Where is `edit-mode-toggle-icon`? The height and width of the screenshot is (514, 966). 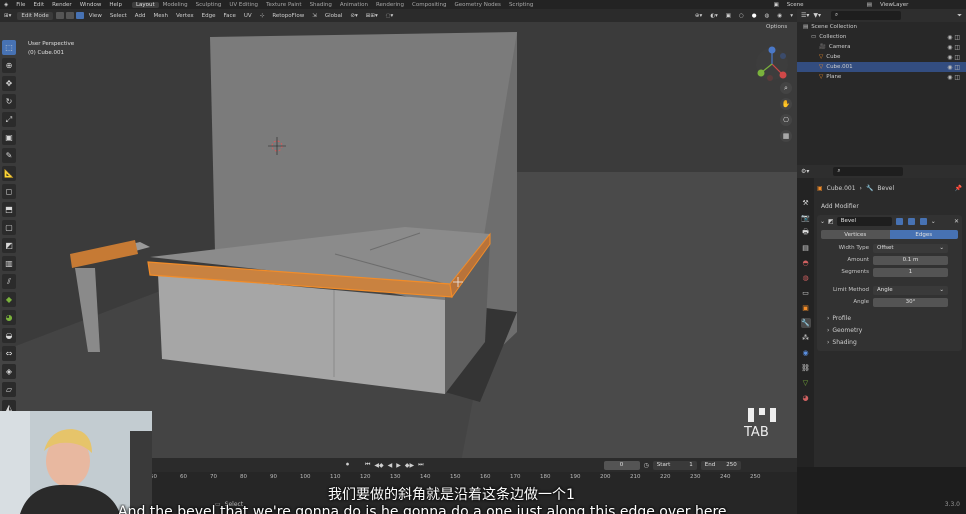
edit-mode-toggle-icon is located at coordinates (899, 221).